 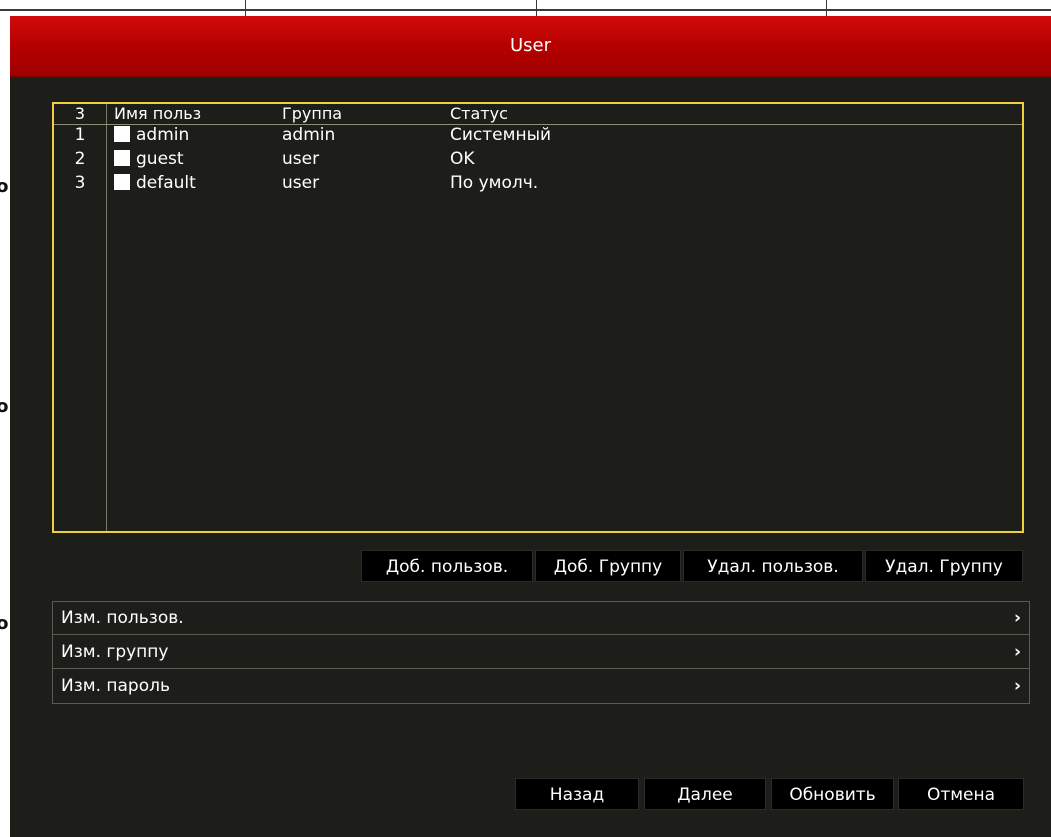 I want to click on table-header: 3 Имя польз Группа Статус, so click(x=538, y=114).